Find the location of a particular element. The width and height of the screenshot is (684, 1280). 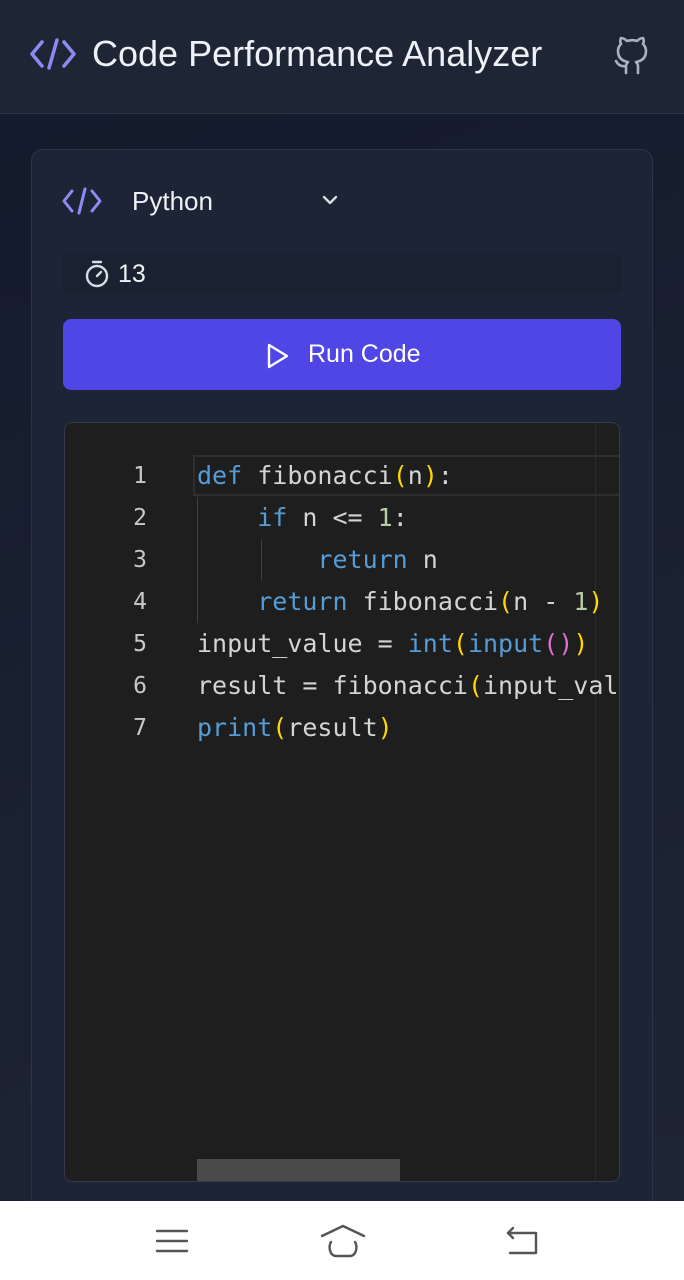

line-number: 5 is located at coordinates (140, 644).